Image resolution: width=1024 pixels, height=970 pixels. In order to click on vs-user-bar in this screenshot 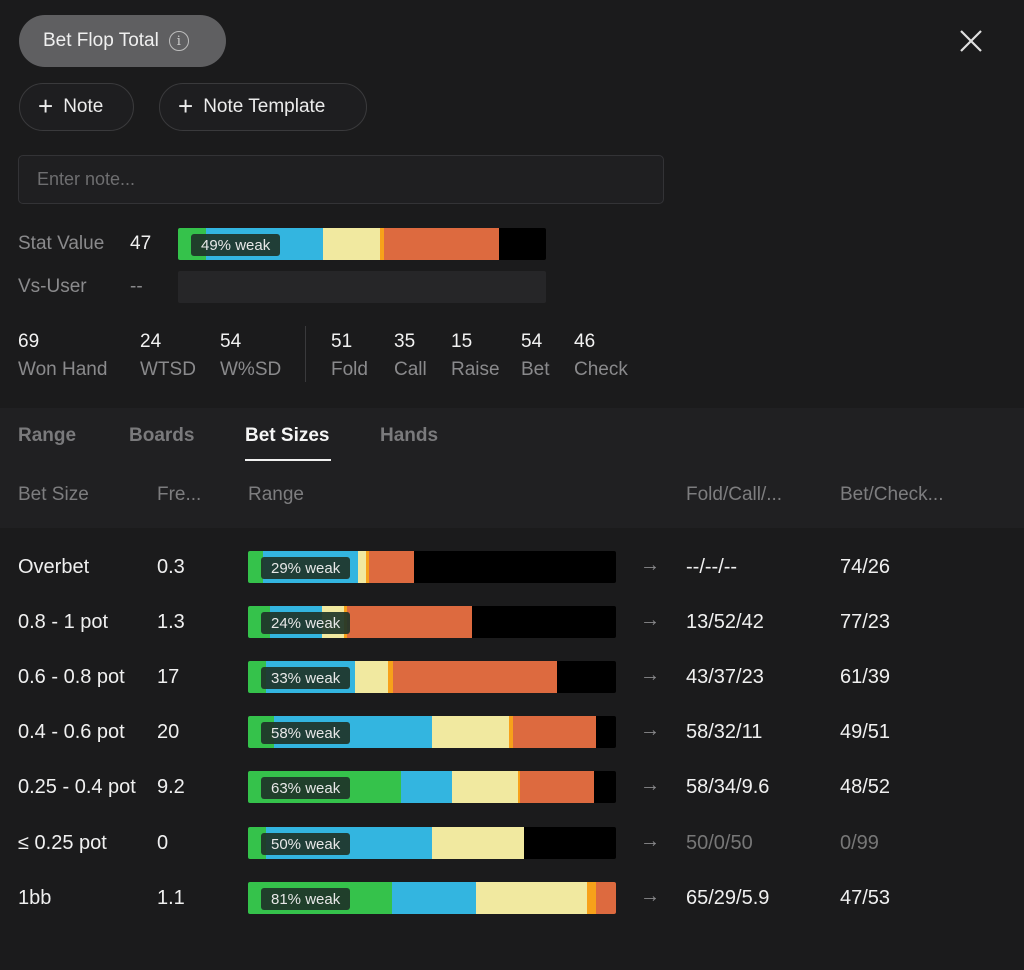, I will do `click(362, 287)`.